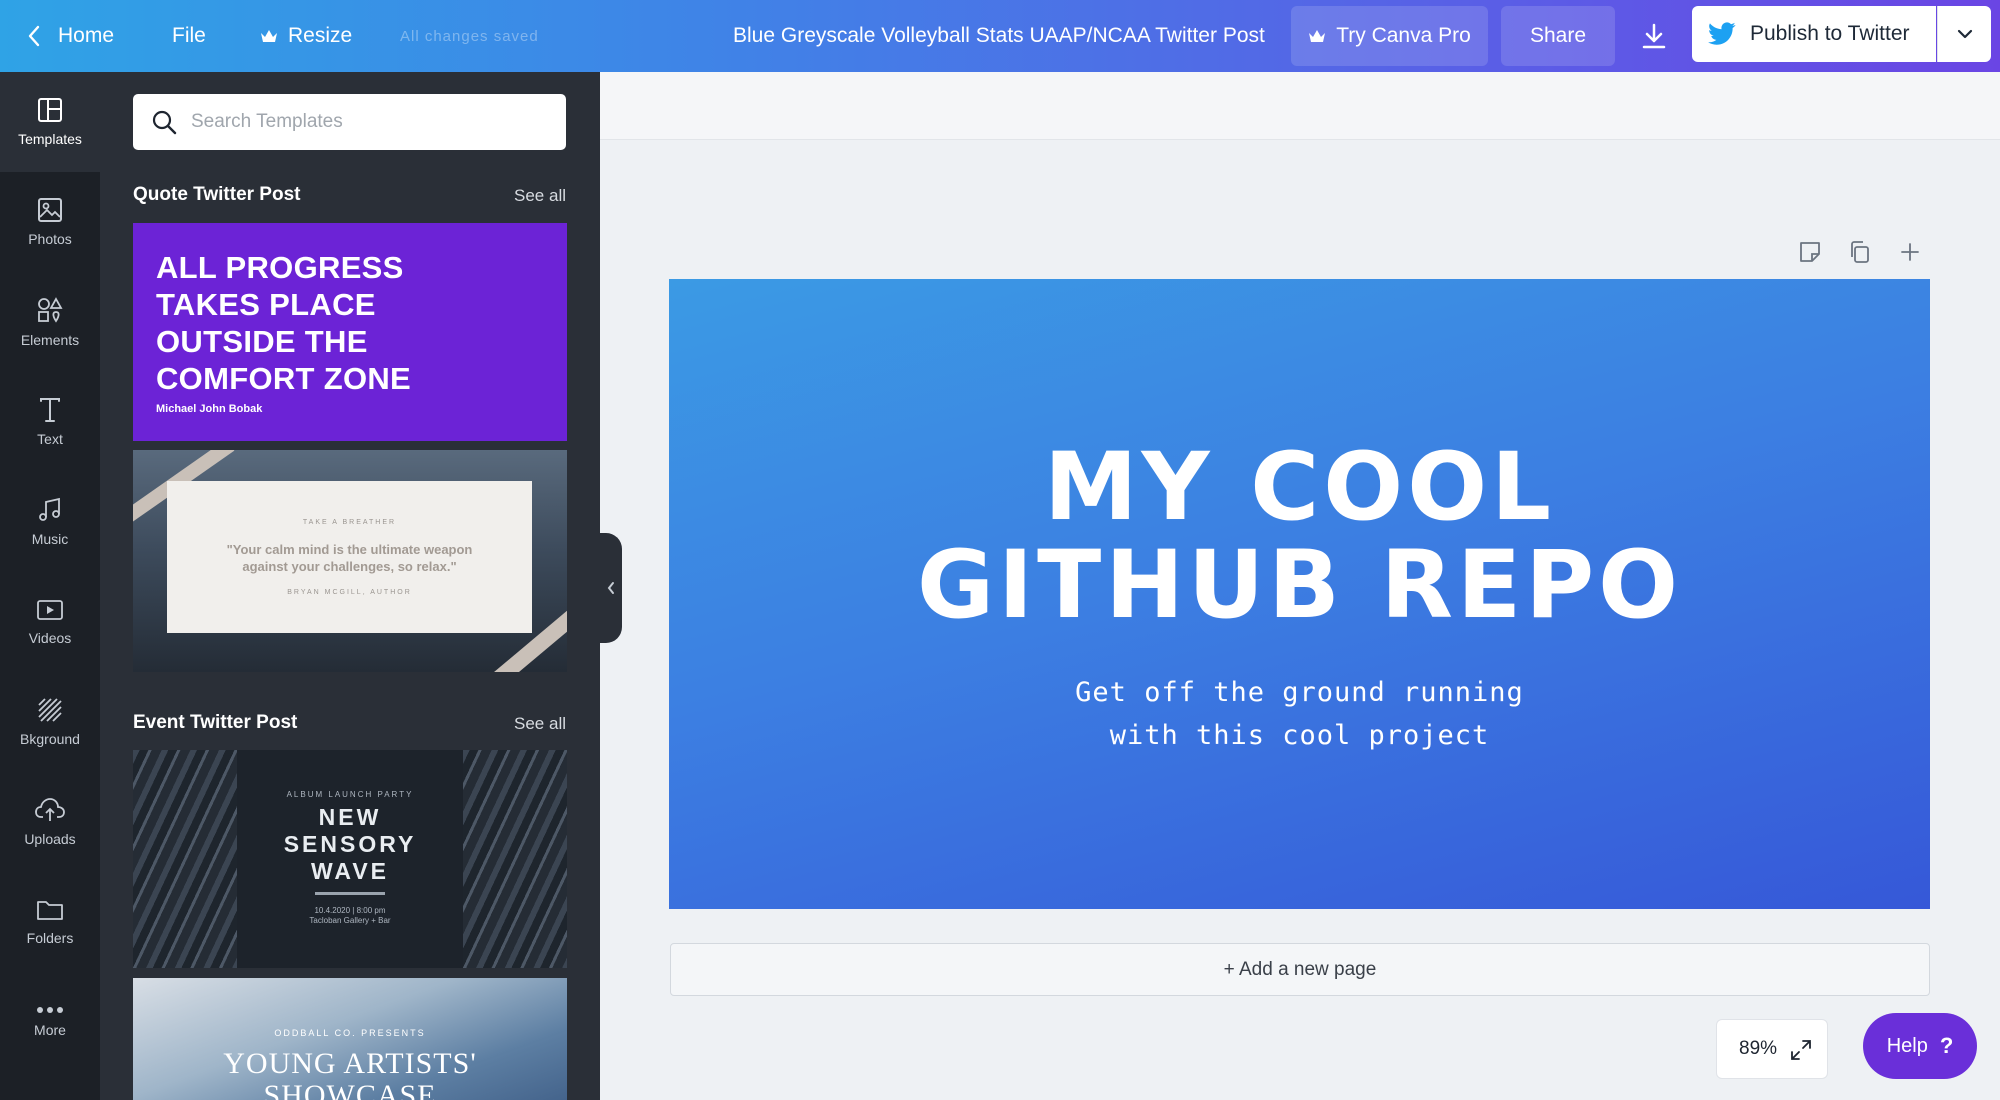  What do you see at coordinates (350, 1033) in the screenshot?
I see `artists-kicker: ODDBALL CO. PRESENTS` at bounding box center [350, 1033].